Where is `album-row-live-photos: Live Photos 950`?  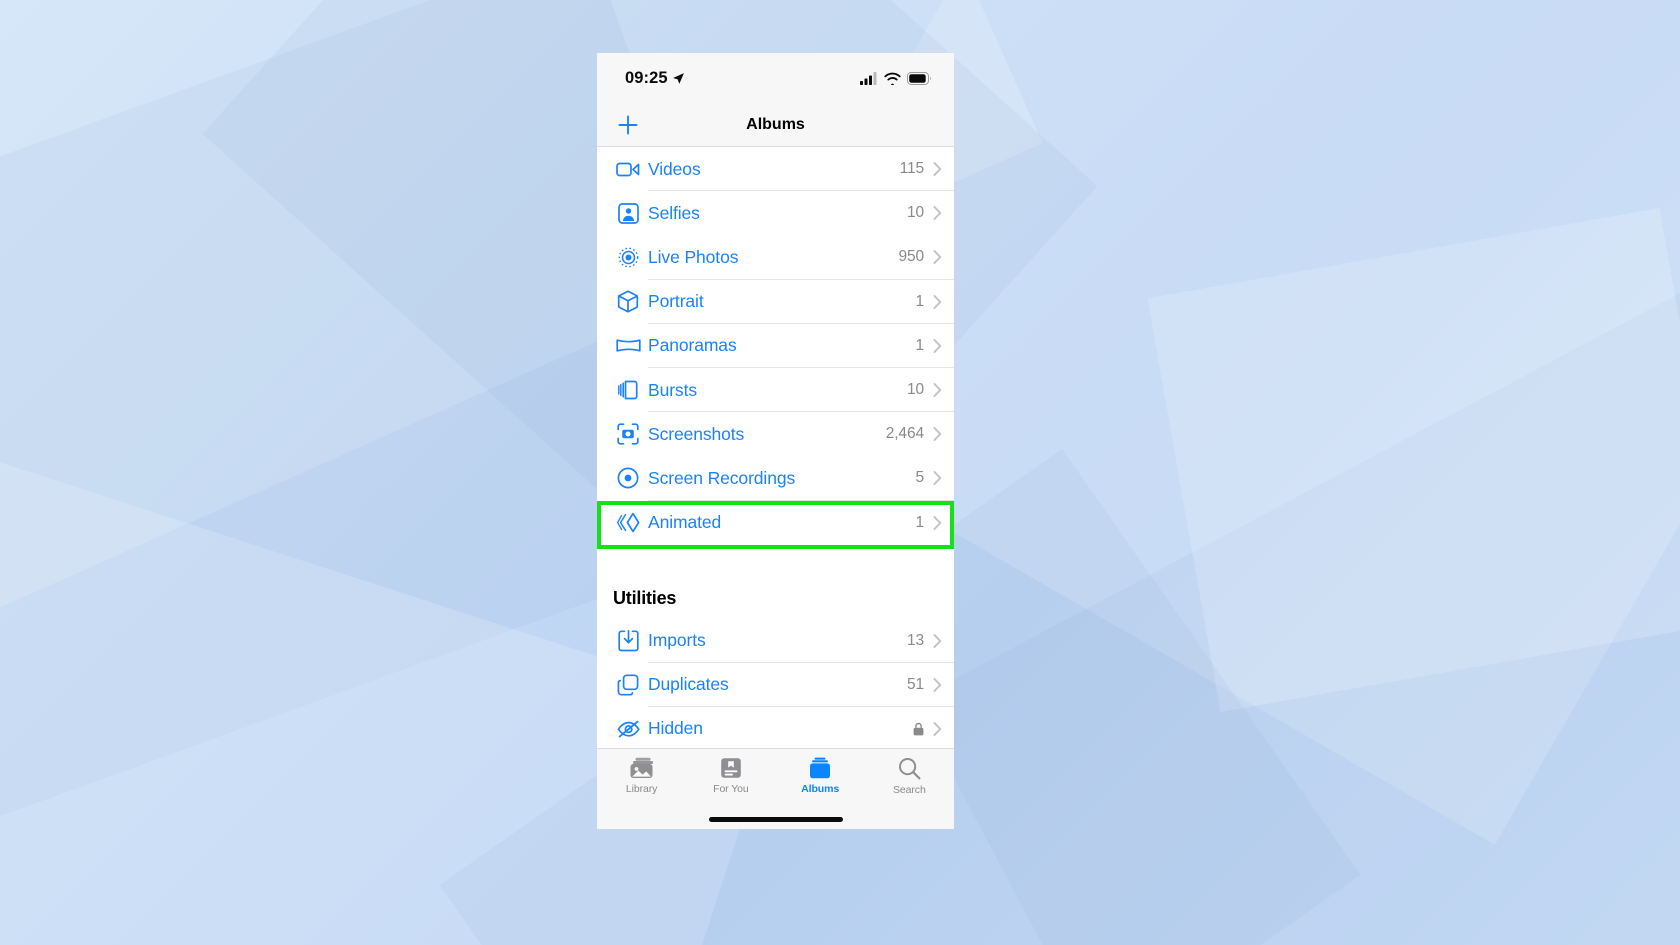
album-row-live-photos: Live Photos 950 is located at coordinates (775, 257).